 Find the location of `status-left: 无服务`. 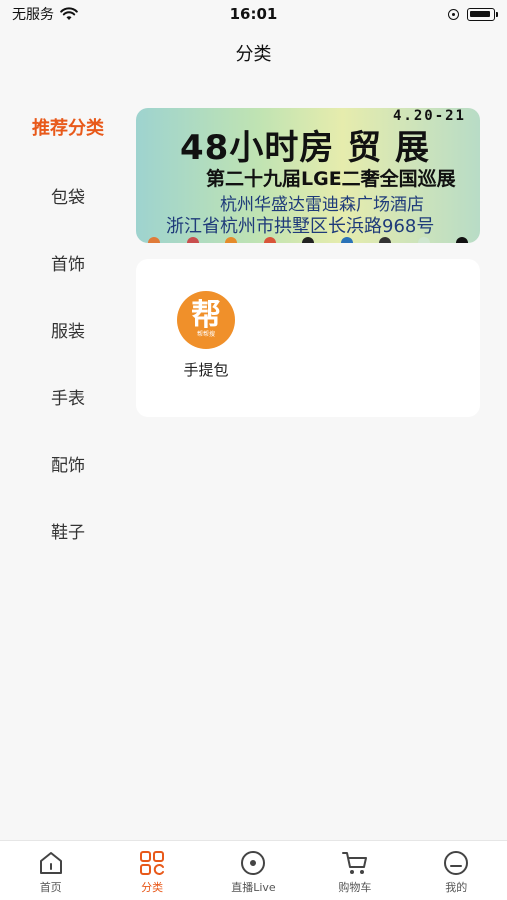

status-left: 无服务 is located at coordinates (45, 14).